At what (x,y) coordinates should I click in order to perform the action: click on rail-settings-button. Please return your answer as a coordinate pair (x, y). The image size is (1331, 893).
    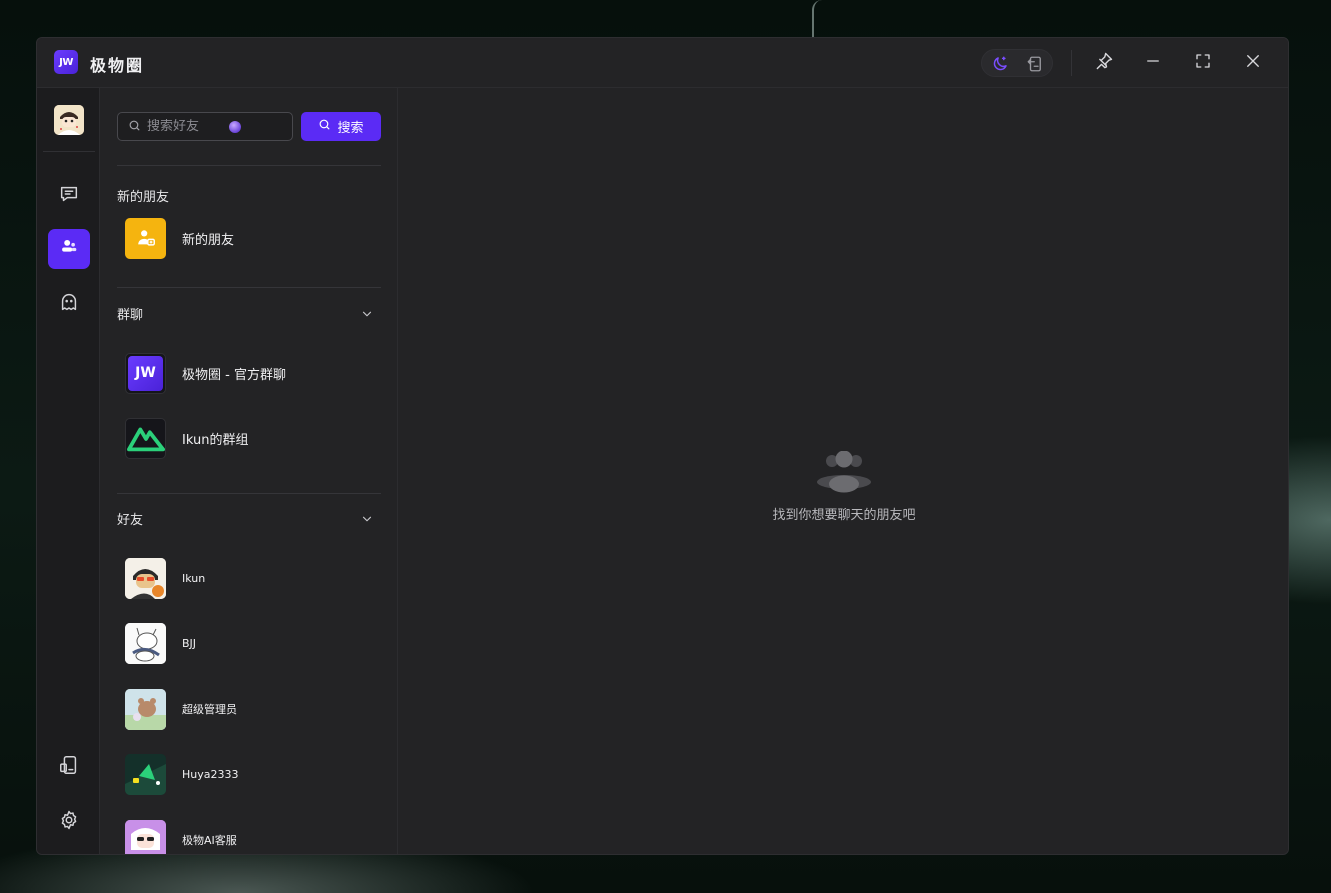
    Looking at the image, I should click on (69, 822).